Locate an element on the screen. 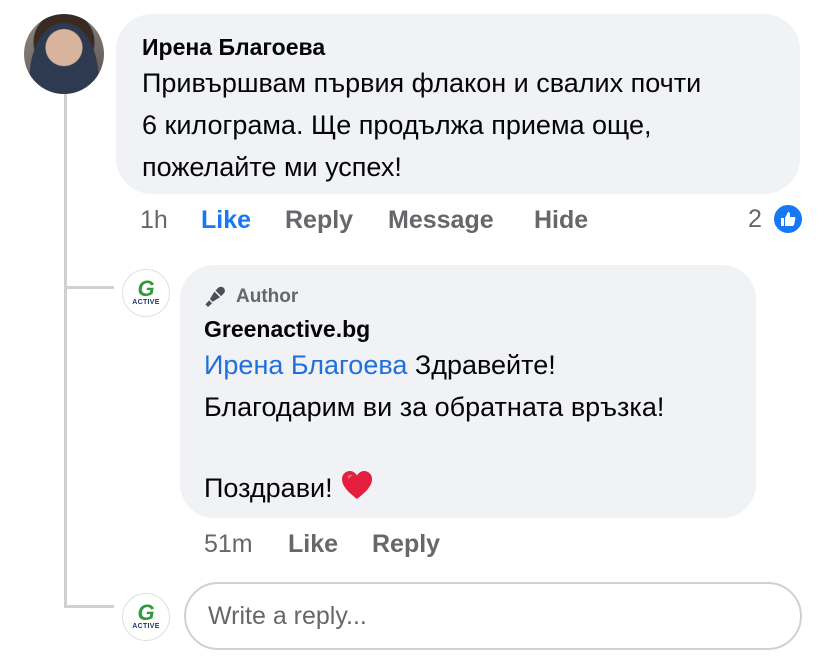 The height and width of the screenshot is (656, 828). comment-text-line-1: Привършвам първия флакон и свалих почти is located at coordinates (422, 83).